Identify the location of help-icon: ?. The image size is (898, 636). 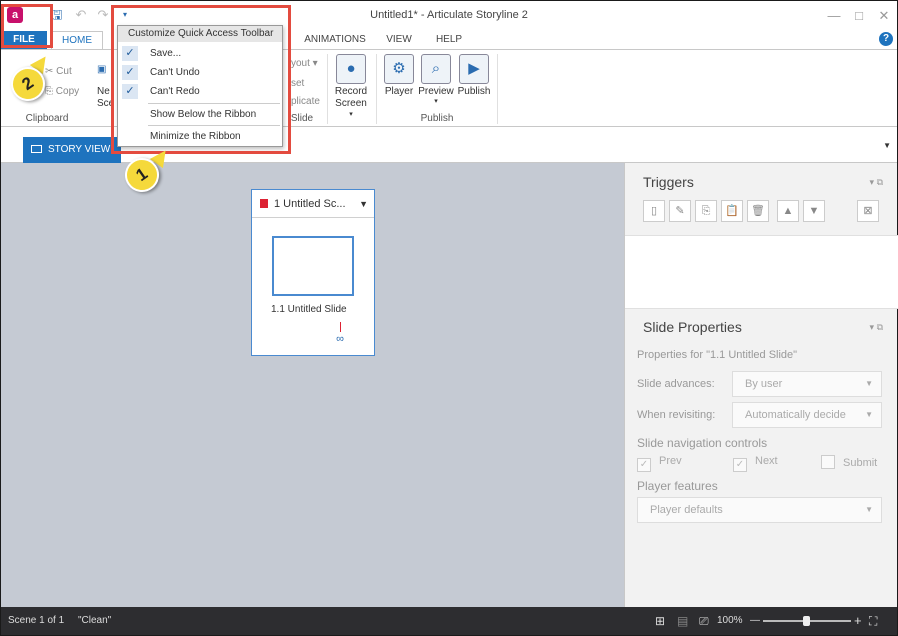
(886, 39).